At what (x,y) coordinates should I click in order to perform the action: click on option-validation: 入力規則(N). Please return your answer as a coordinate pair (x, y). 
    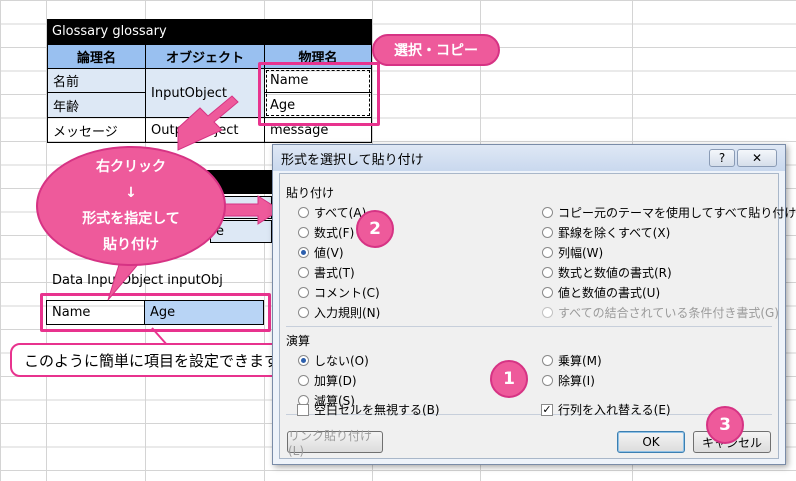
    Looking at the image, I should click on (339, 312).